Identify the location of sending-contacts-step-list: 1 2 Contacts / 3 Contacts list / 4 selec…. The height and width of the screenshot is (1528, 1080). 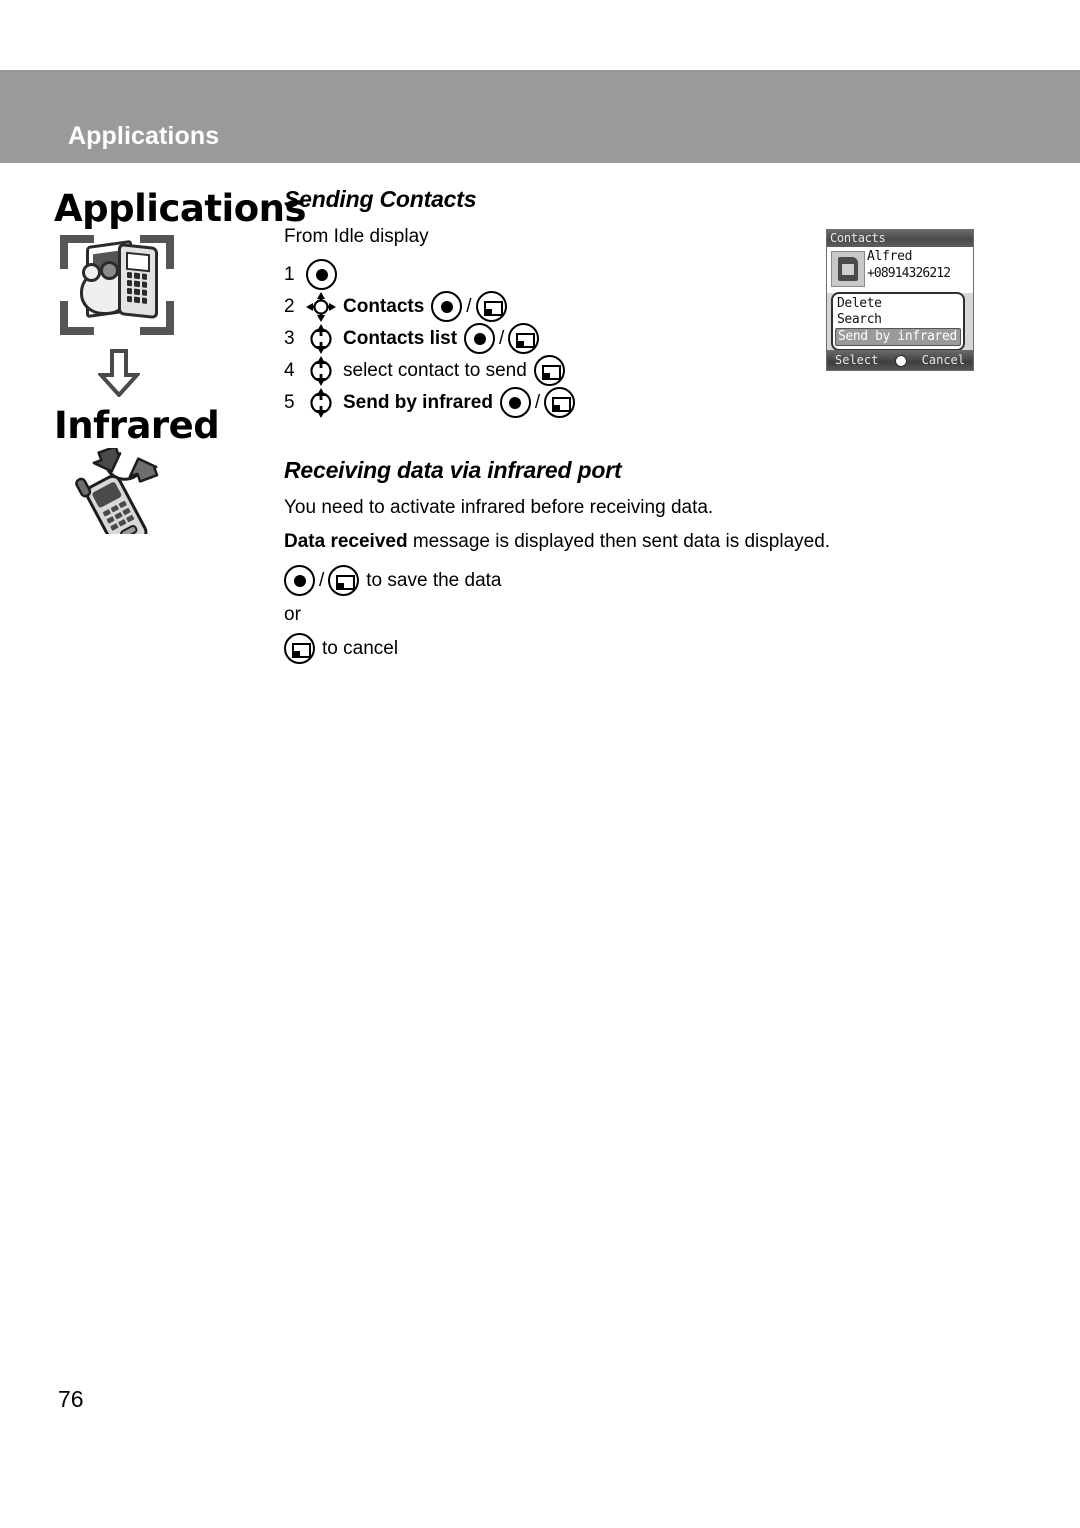
(564, 339).